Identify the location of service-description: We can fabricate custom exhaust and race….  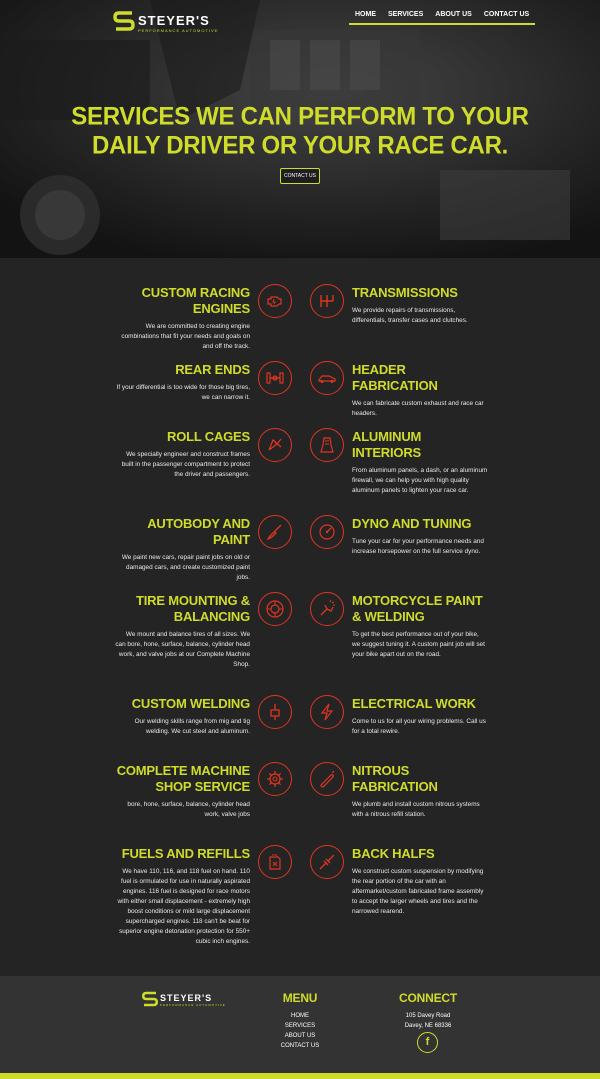
(418, 408).